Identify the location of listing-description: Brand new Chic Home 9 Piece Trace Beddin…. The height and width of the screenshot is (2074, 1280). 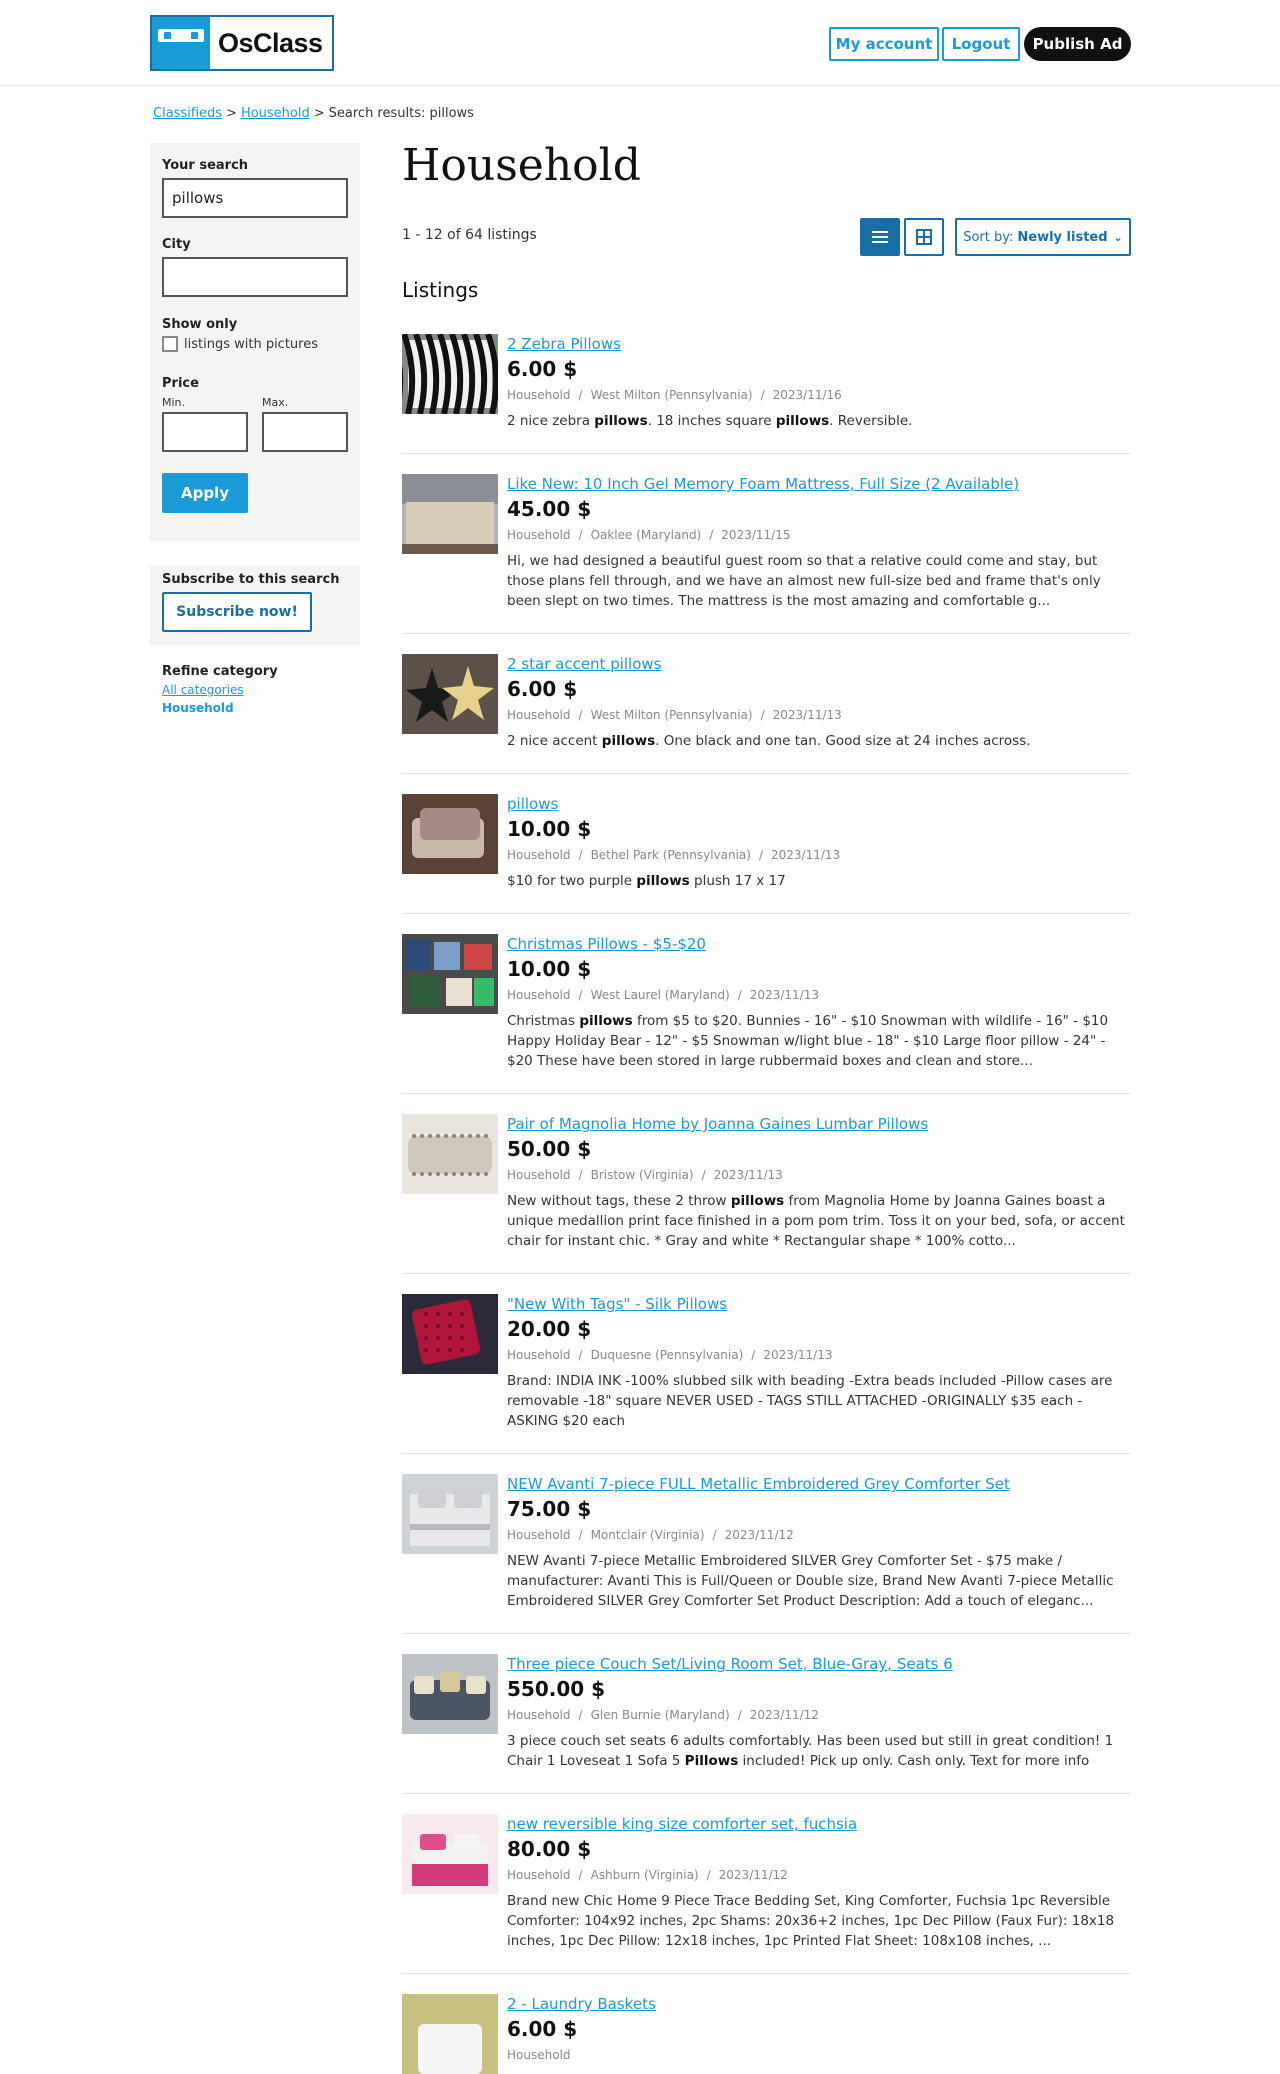
(811, 1921).